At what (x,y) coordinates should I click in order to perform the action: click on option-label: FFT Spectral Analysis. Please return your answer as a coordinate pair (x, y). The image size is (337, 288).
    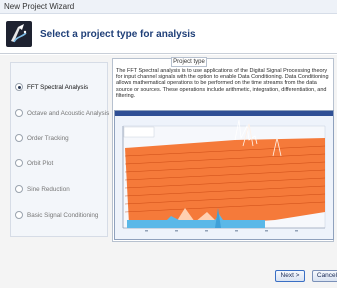
    Looking at the image, I should click on (58, 87).